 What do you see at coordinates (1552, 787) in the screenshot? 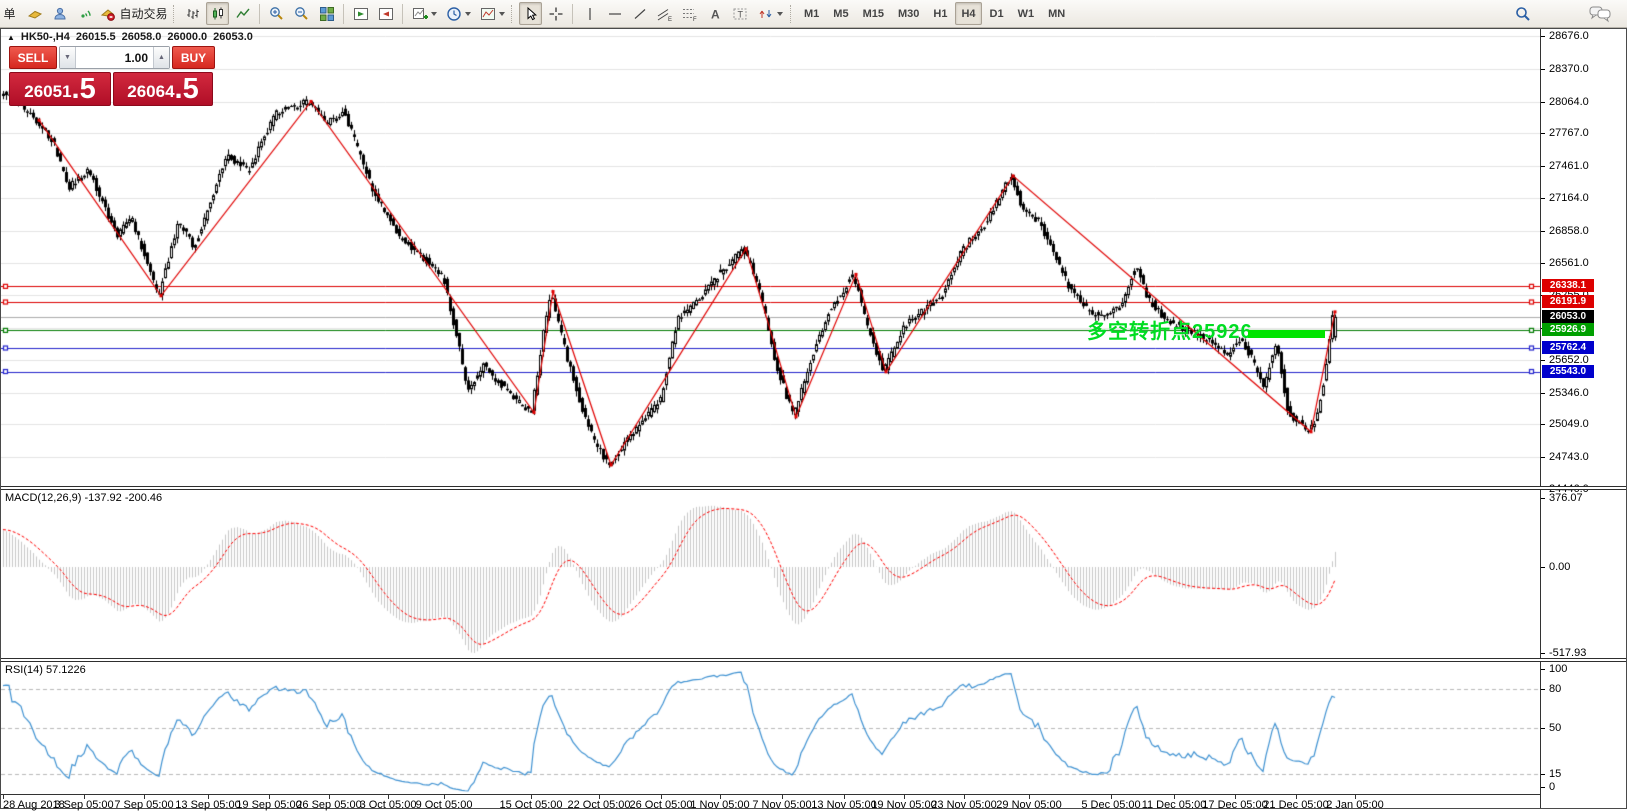
I see `rsi-scale-label: 0` at bounding box center [1552, 787].